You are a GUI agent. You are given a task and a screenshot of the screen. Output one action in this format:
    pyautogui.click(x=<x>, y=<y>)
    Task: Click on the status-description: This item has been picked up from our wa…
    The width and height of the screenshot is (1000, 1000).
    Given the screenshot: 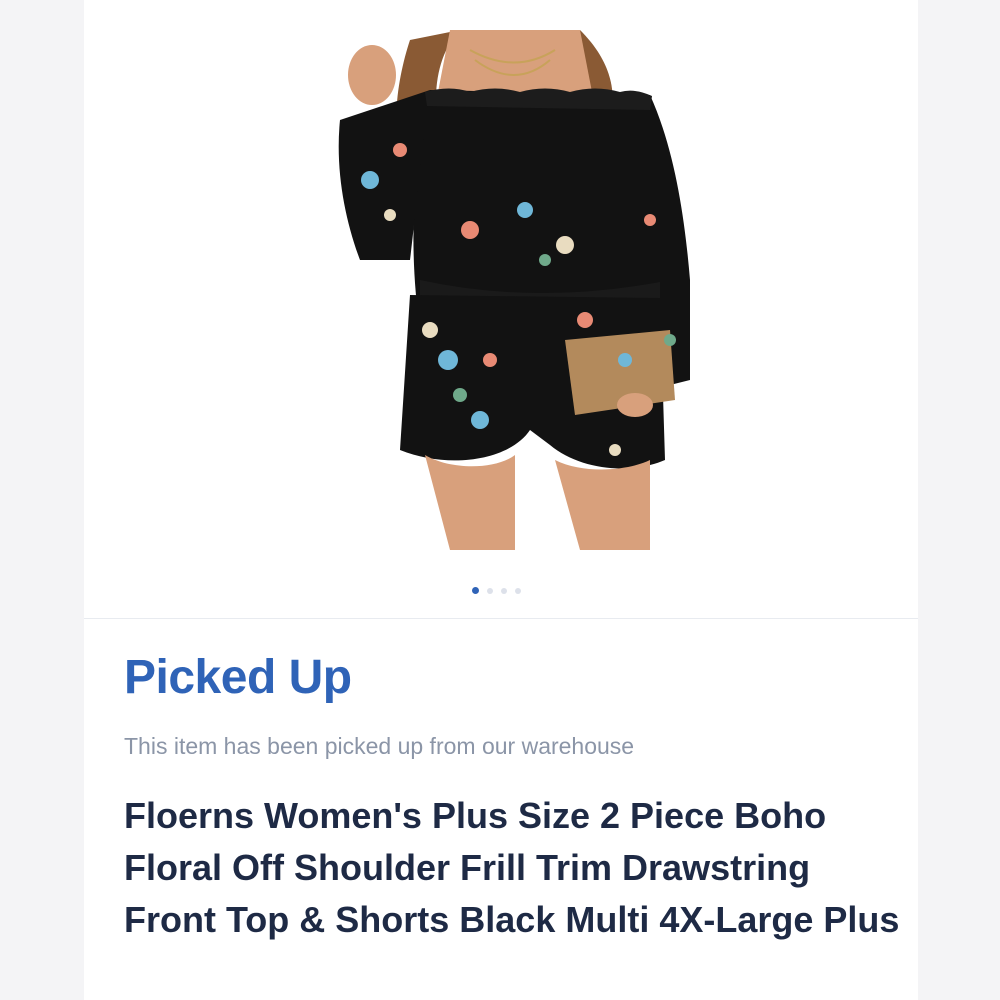 What is the action you would take?
    pyautogui.click(x=379, y=746)
    